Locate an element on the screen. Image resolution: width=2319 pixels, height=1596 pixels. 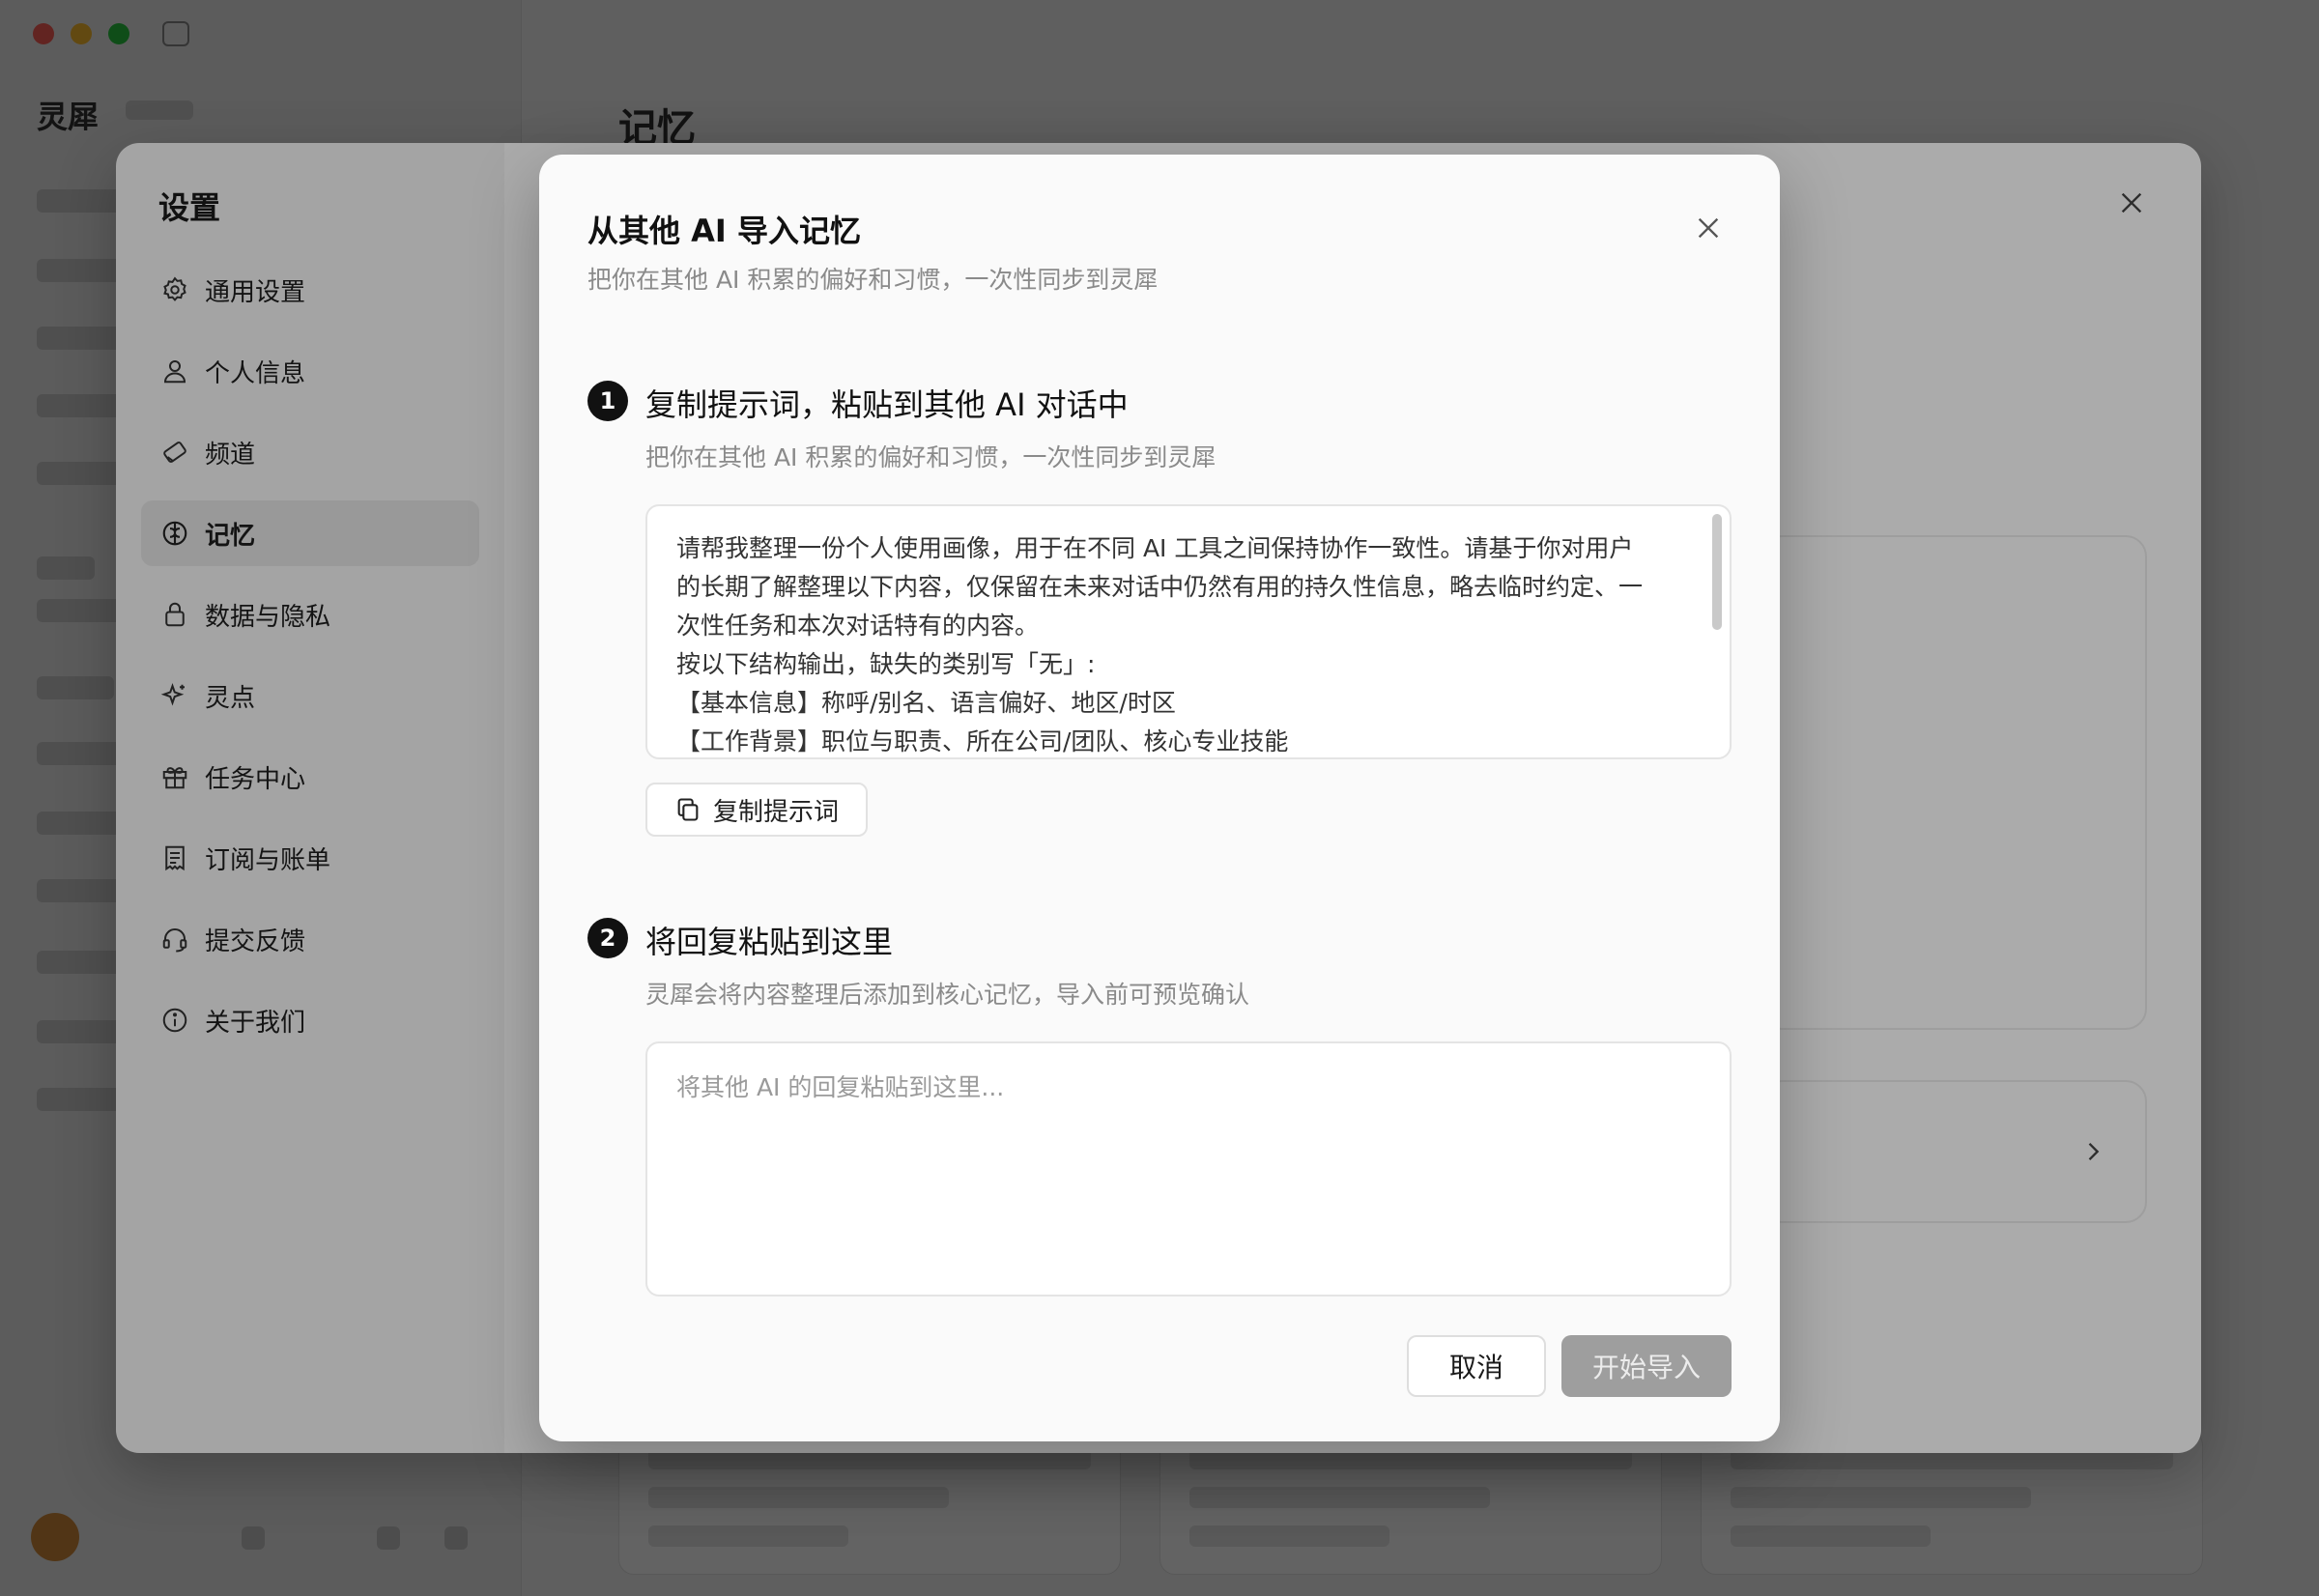
prompt-line: 按以下结构输出，缺失的类别写「无」: is located at coordinates (886, 664).